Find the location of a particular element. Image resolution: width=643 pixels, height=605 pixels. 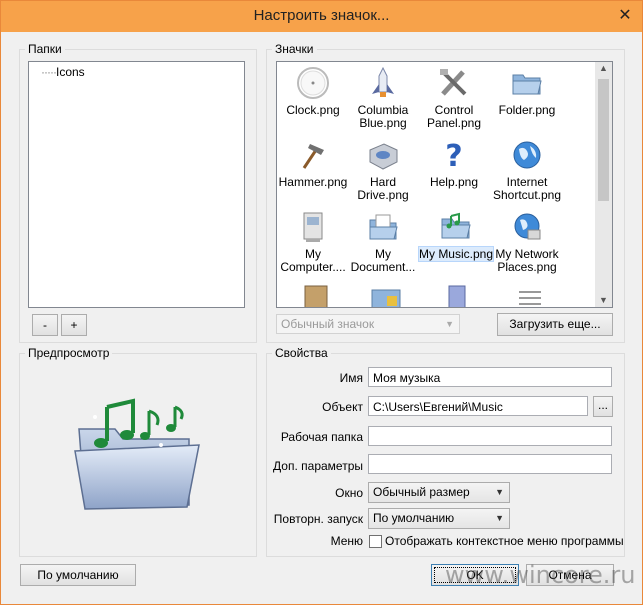

restart-value: По умолчанию is located at coordinates (414, 518).